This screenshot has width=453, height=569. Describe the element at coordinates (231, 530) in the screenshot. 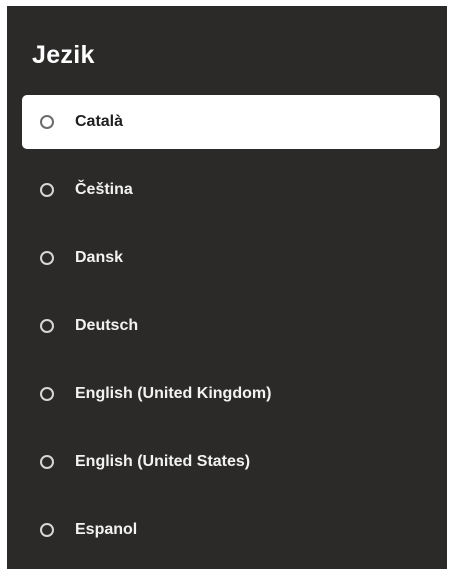

I see `language-option-espanol: Espanol` at that location.